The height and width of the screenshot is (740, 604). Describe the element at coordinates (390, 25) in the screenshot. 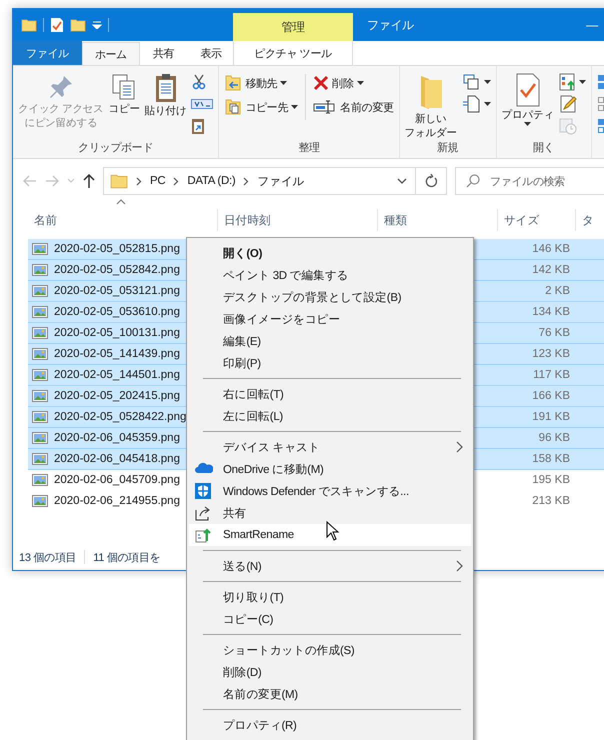

I see `window-title: ファイル` at that location.